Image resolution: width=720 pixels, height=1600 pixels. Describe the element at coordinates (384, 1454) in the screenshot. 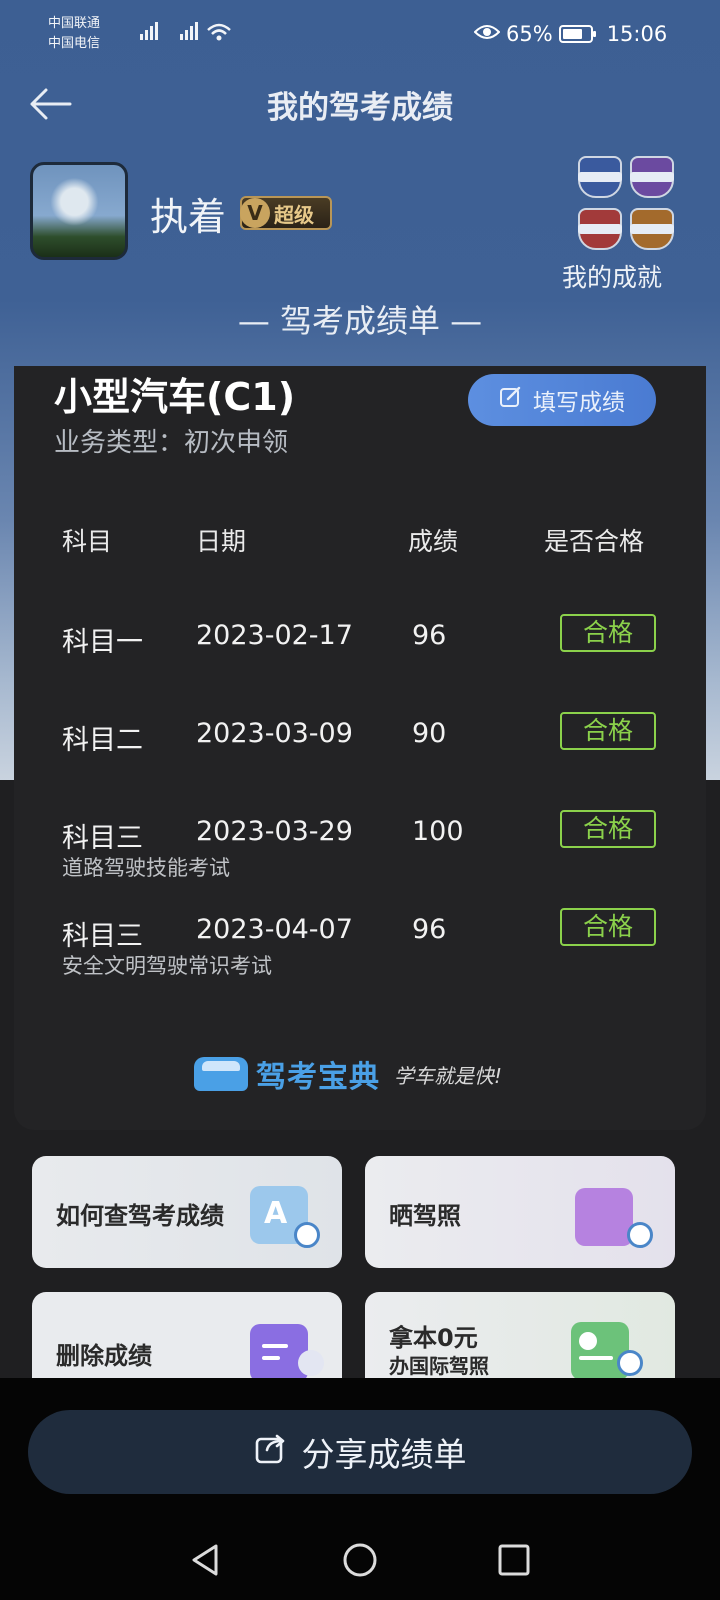

I see `share-label: 分享成绩单` at that location.